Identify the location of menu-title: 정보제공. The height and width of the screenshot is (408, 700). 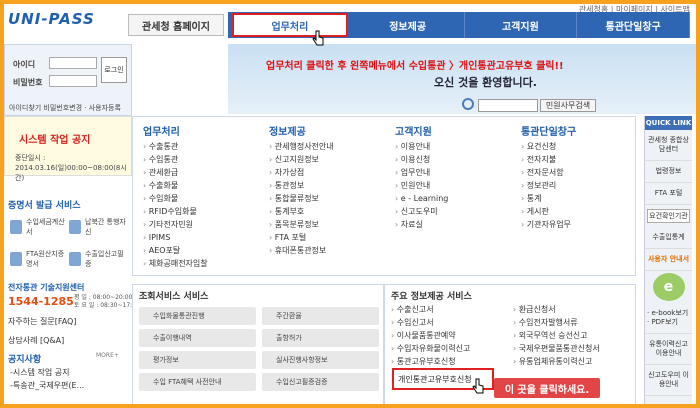
(301, 130).